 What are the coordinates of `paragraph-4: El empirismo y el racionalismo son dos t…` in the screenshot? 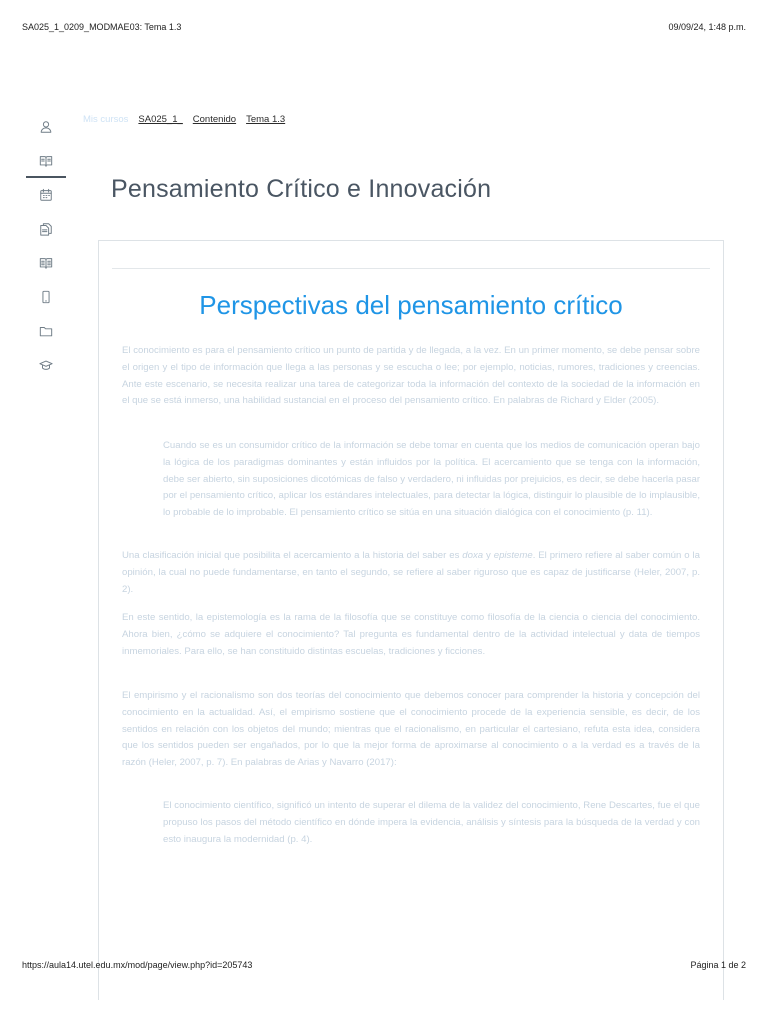 It's located at (411, 729).